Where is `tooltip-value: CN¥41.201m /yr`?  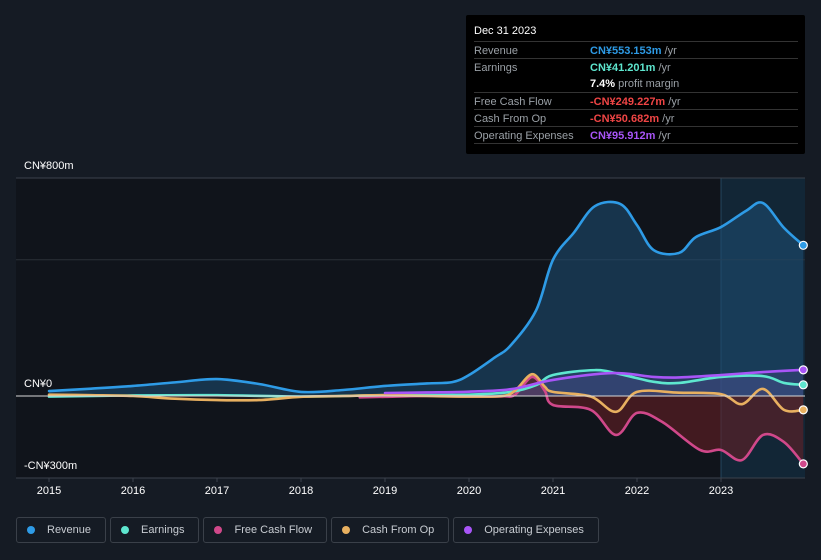 tooltip-value: CN¥41.201m /yr is located at coordinates (630, 68).